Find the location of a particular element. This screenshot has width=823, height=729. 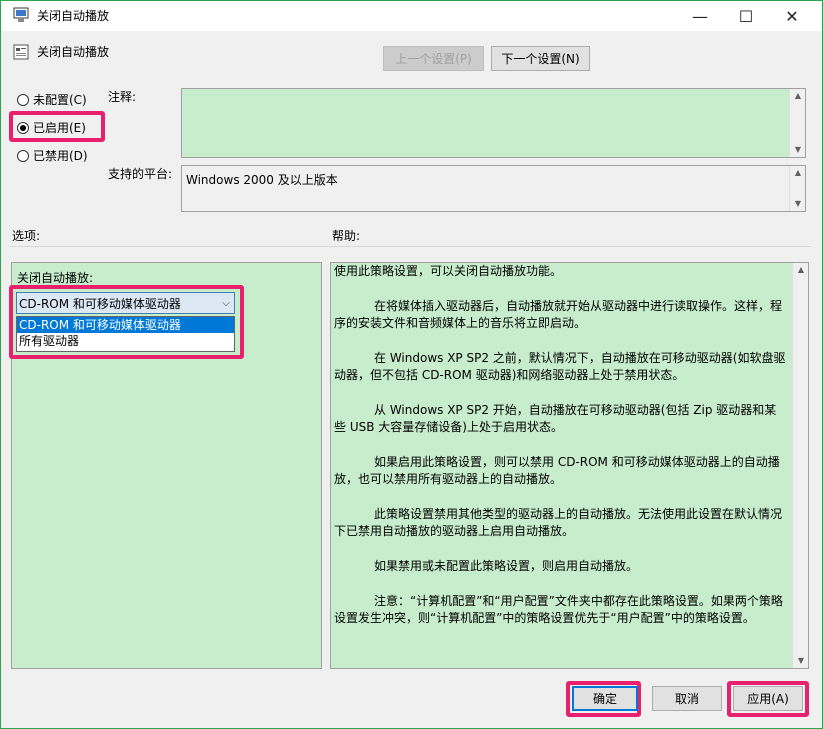

radio-label: 已启用(E) is located at coordinates (59, 128).